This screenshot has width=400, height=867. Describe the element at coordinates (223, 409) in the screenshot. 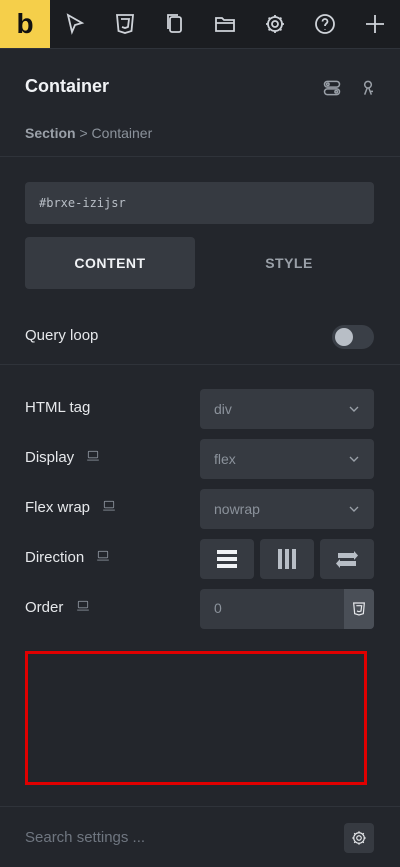

I see `html-tag-value: div` at that location.